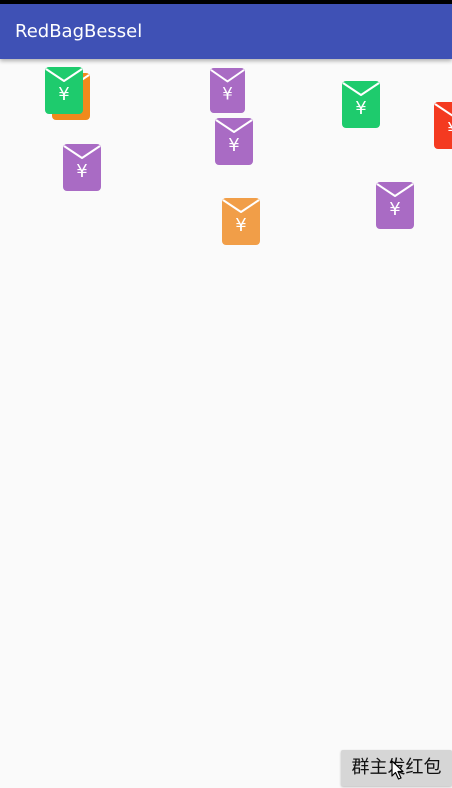  I want to click on app-title: RedBagBessel, so click(79, 31).